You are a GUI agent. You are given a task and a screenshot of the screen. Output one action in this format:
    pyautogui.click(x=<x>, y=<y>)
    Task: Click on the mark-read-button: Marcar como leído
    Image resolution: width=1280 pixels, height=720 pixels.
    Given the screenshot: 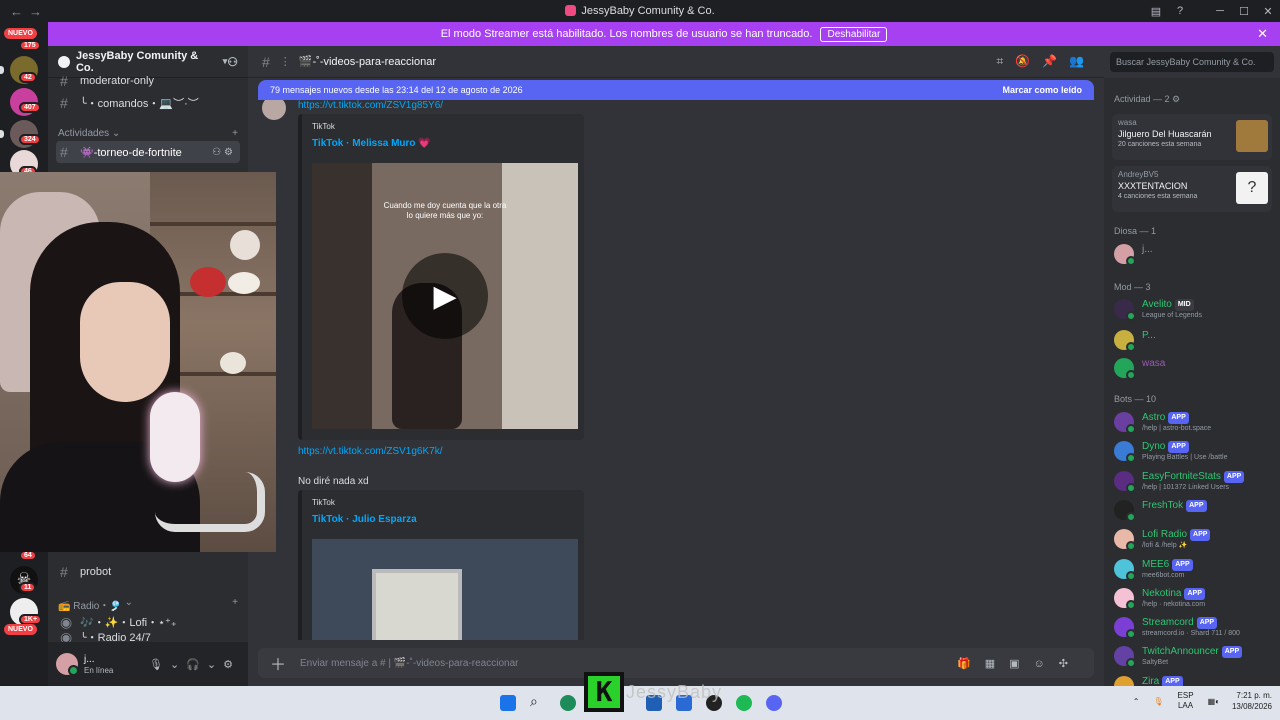 What is the action you would take?
    pyautogui.click(x=1042, y=90)
    